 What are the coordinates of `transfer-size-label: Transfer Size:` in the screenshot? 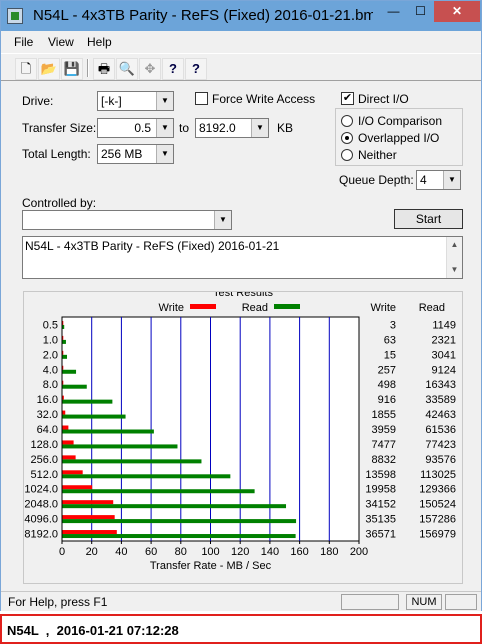 It's located at (59, 128).